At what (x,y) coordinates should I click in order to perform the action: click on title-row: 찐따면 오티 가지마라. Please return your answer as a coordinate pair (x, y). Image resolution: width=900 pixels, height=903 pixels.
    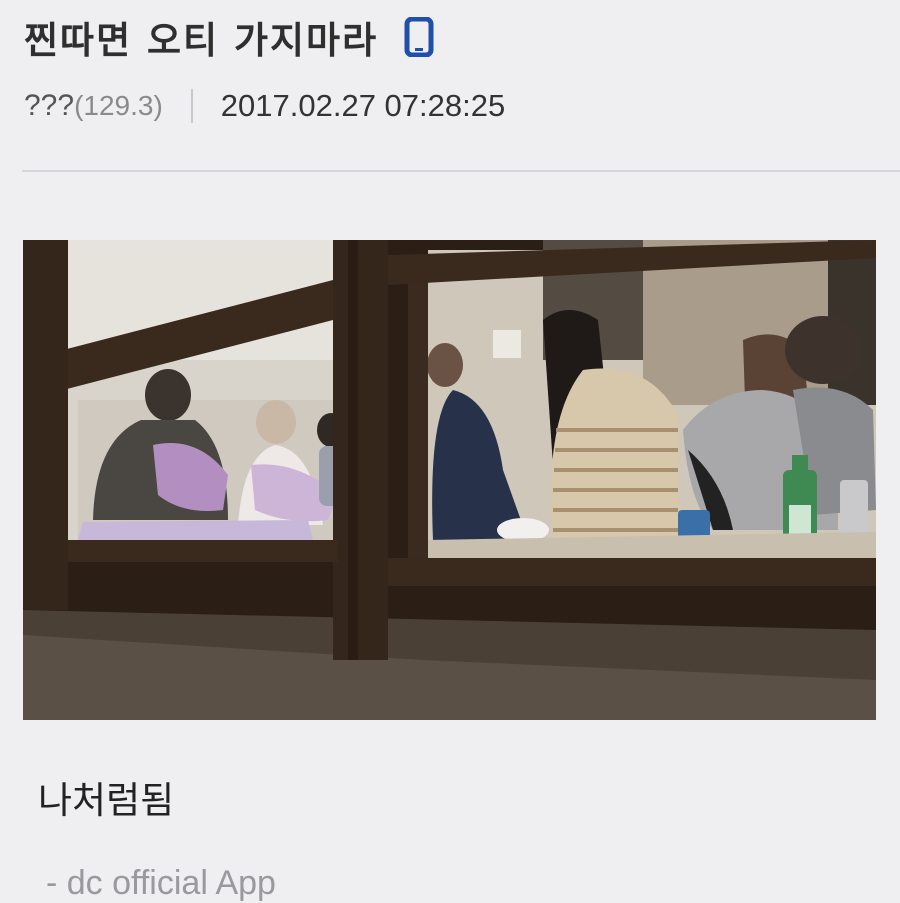
    Looking at the image, I should click on (229, 37).